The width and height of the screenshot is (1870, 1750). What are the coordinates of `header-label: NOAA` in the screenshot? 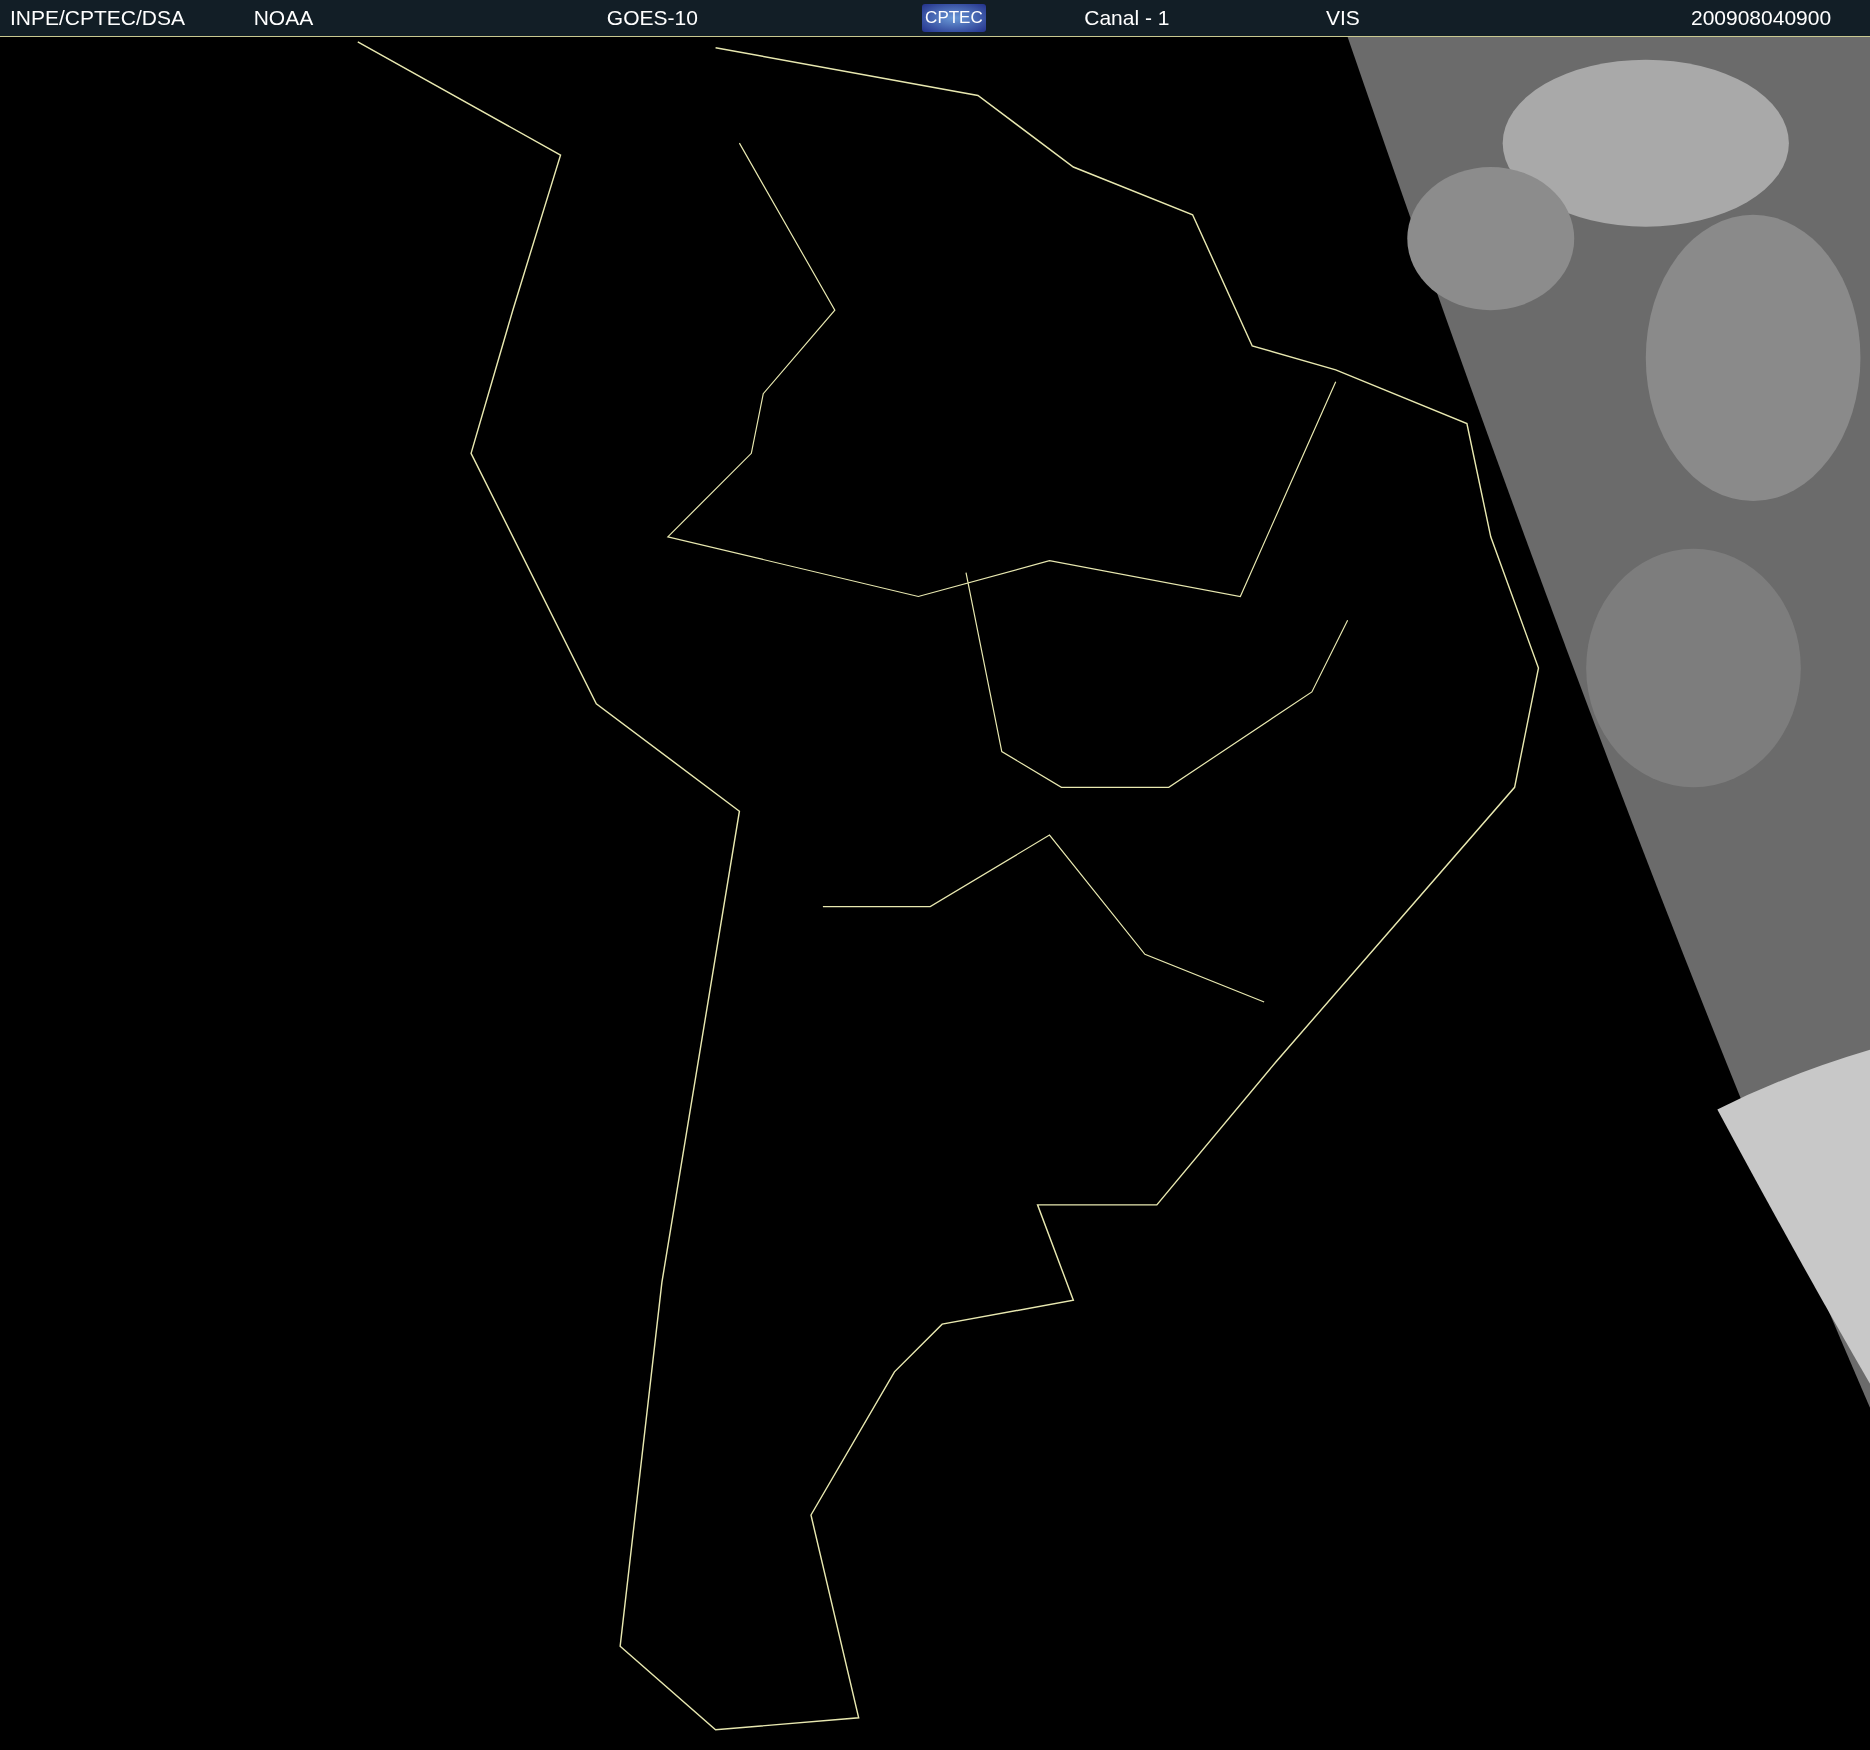 It's located at (283, 18).